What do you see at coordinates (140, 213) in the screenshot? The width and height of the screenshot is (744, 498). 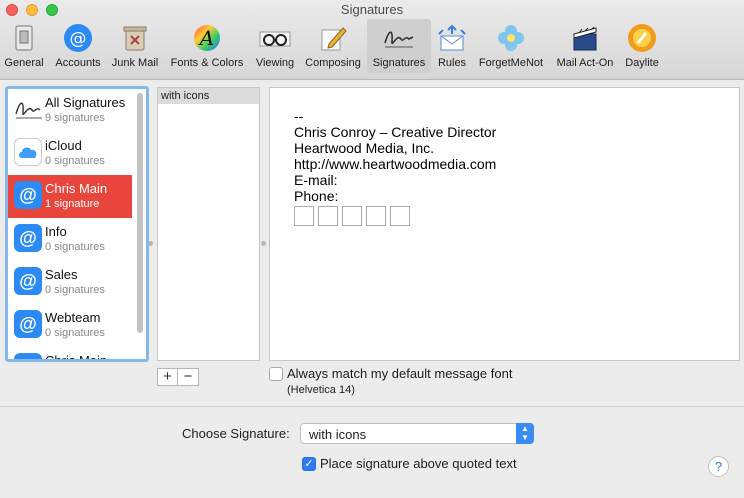 I see `accounts-scrollbar` at bounding box center [140, 213].